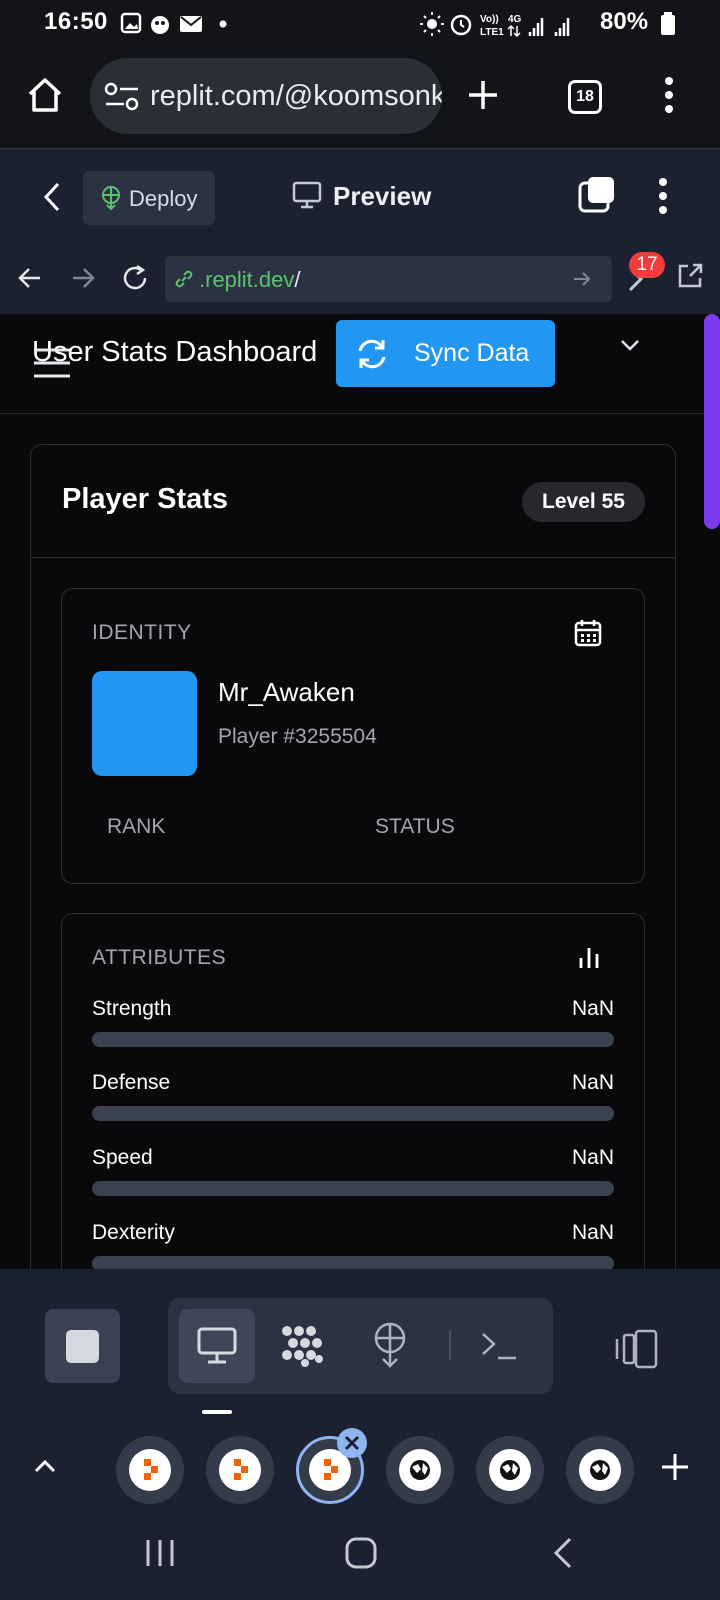  Describe the element at coordinates (111, 198) in the screenshot. I see `deploy-icon` at that location.